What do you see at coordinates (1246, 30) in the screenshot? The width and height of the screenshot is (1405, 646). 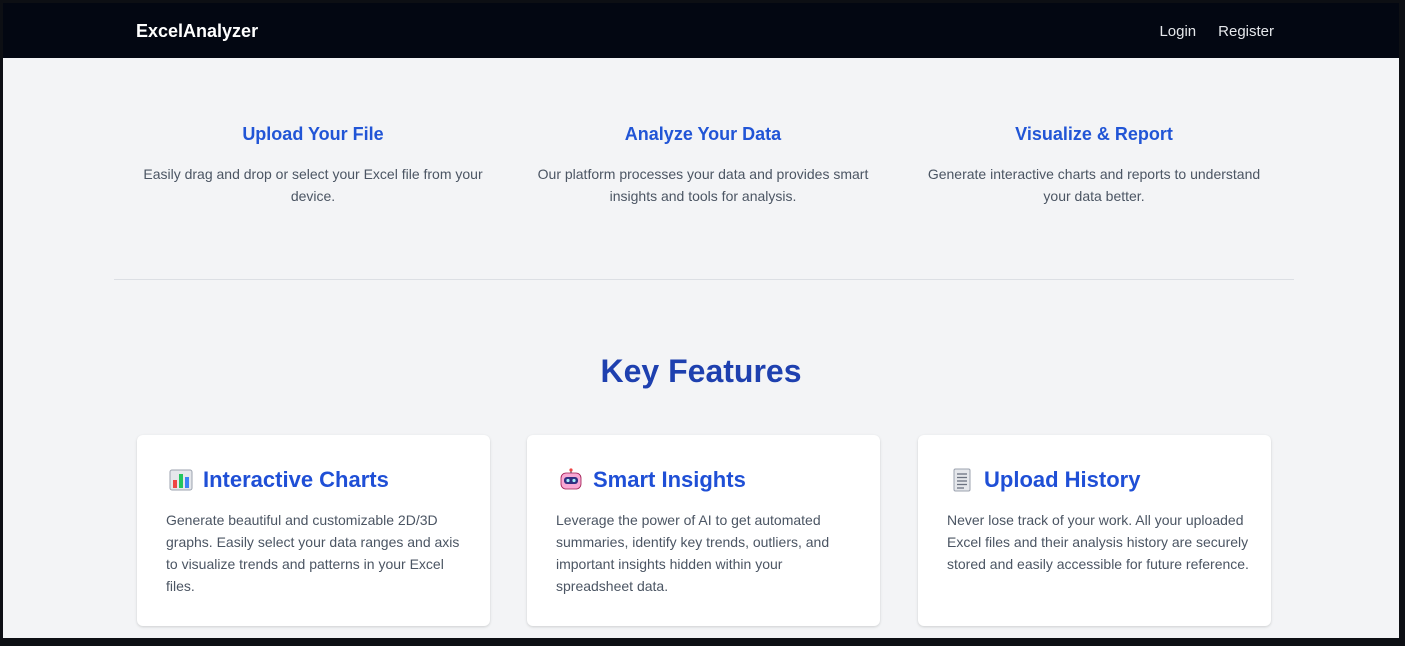 I see `register-link: Register` at bounding box center [1246, 30].